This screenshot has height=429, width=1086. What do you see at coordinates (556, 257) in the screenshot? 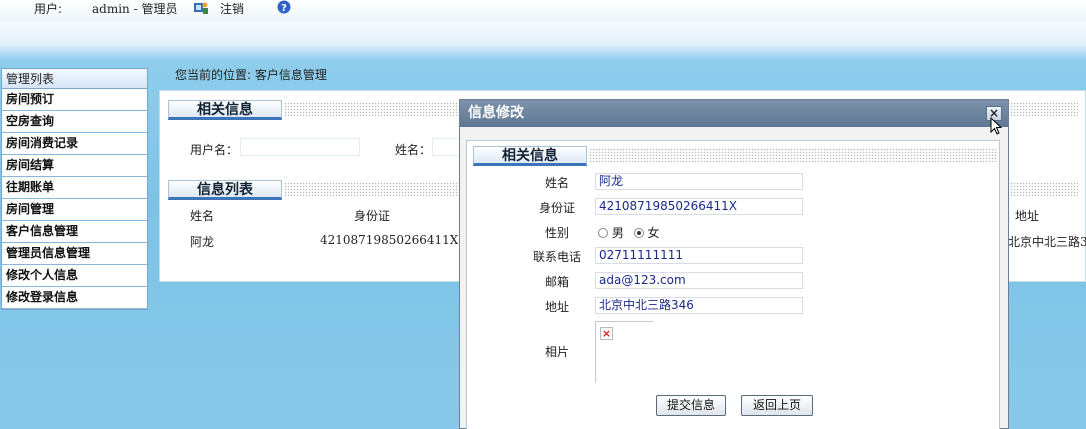
I see `field-label: 联系电话` at bounding box center [556, 257].